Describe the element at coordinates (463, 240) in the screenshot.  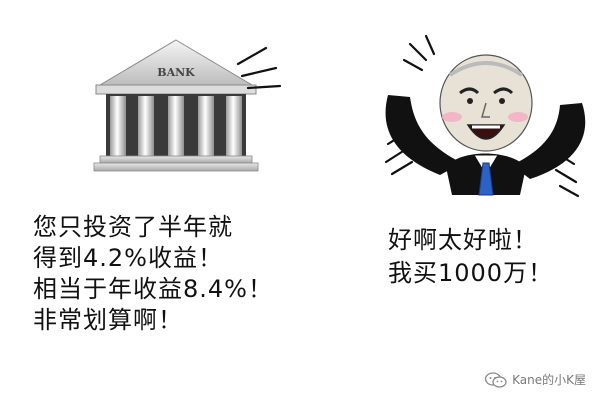
I see `reaction-caption-line: 好啊太好啦！` at that location.